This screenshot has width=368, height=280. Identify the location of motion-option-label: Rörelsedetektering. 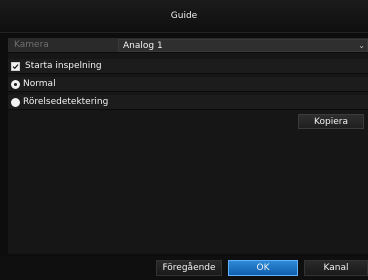
(66, 102).